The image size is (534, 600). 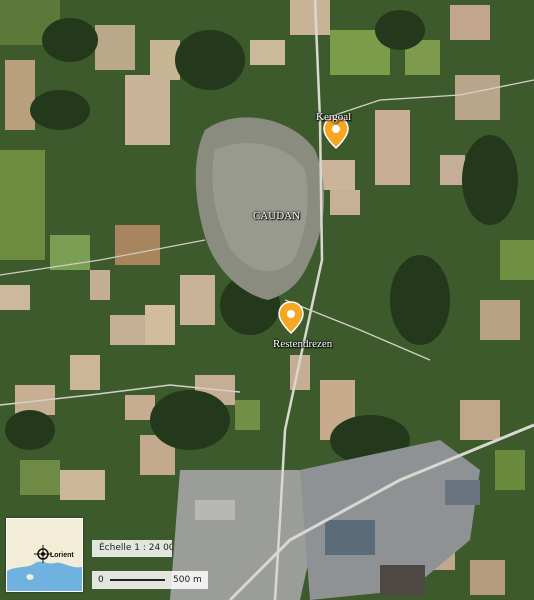 I want to click on place-label-restendrezen: Restendrezen, so click(x=303, y=344).